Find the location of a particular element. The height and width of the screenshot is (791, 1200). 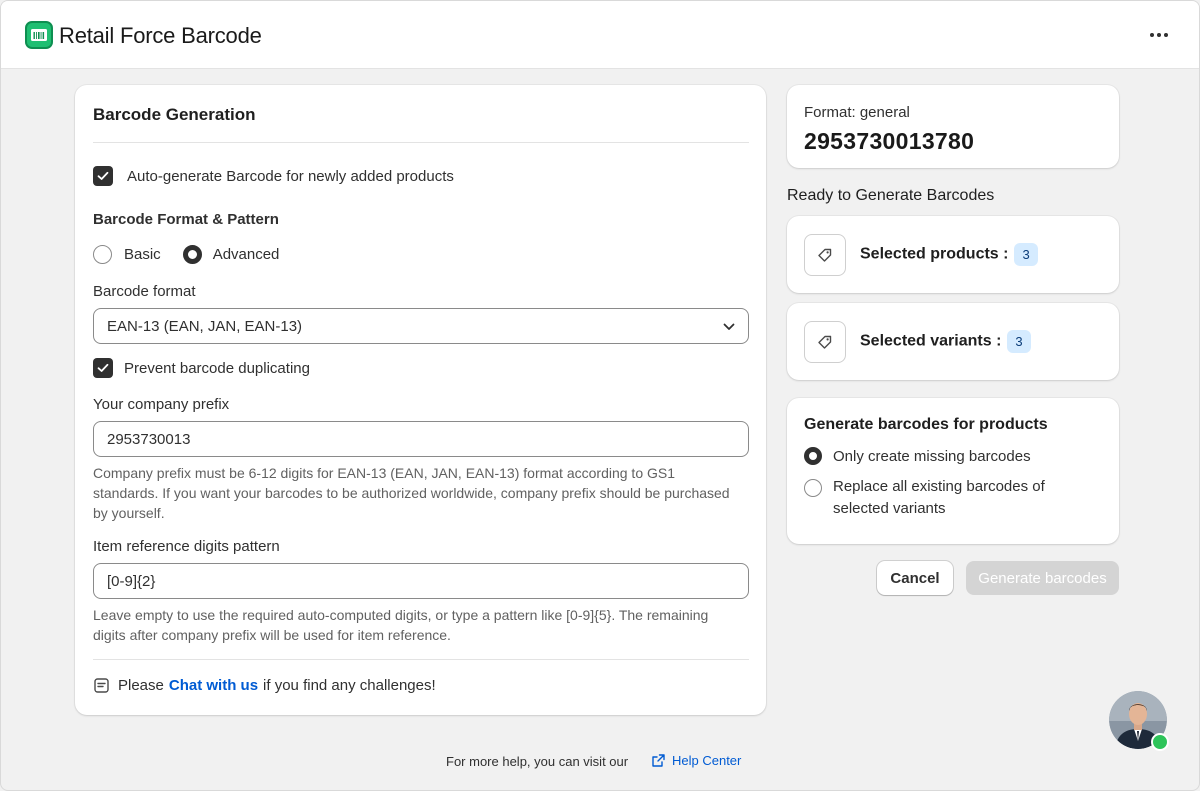

chat-suffix: if you find any challenges! is located at coordinates (349, 685).